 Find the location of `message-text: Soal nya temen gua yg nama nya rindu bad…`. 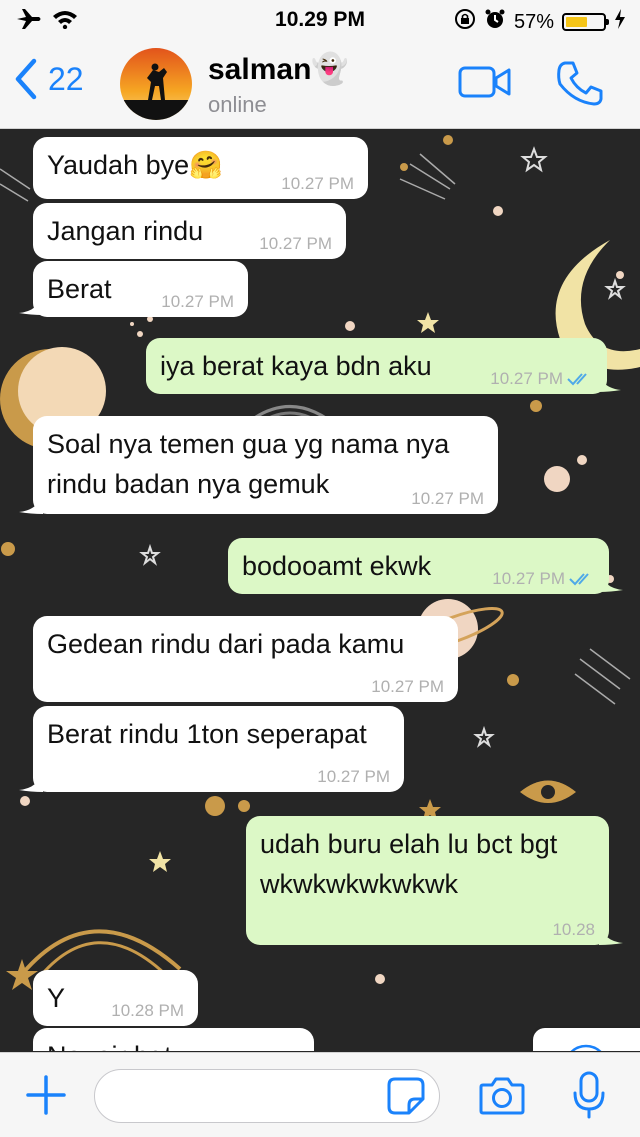

message-text: Soal nya temen gua yg nama nya rindu bad… is located at coordinates (248, 464).